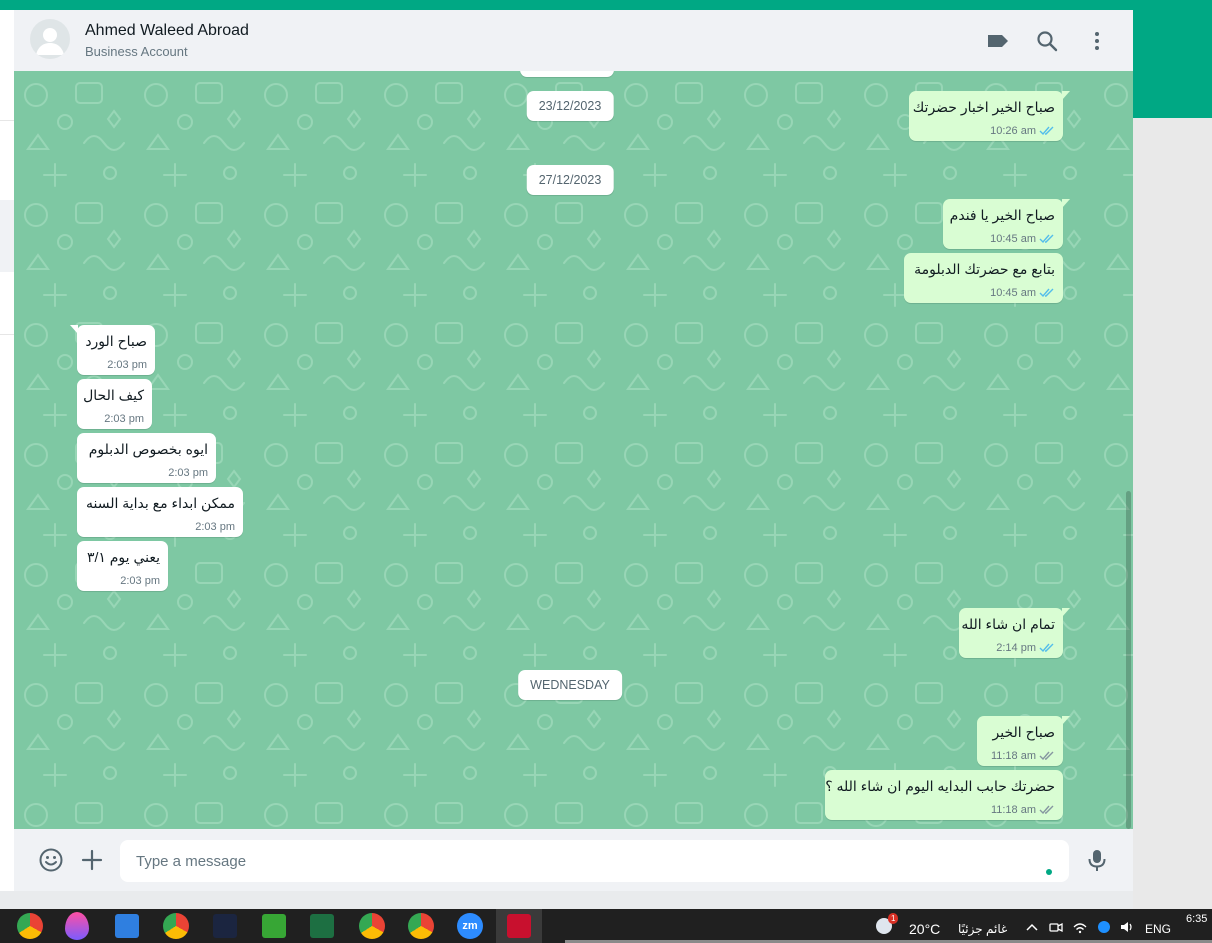 The image size is (1212, 943). Describe the element at coordinates (1172, 64) in the screenshot. I see `side-panel-accent` at that location.